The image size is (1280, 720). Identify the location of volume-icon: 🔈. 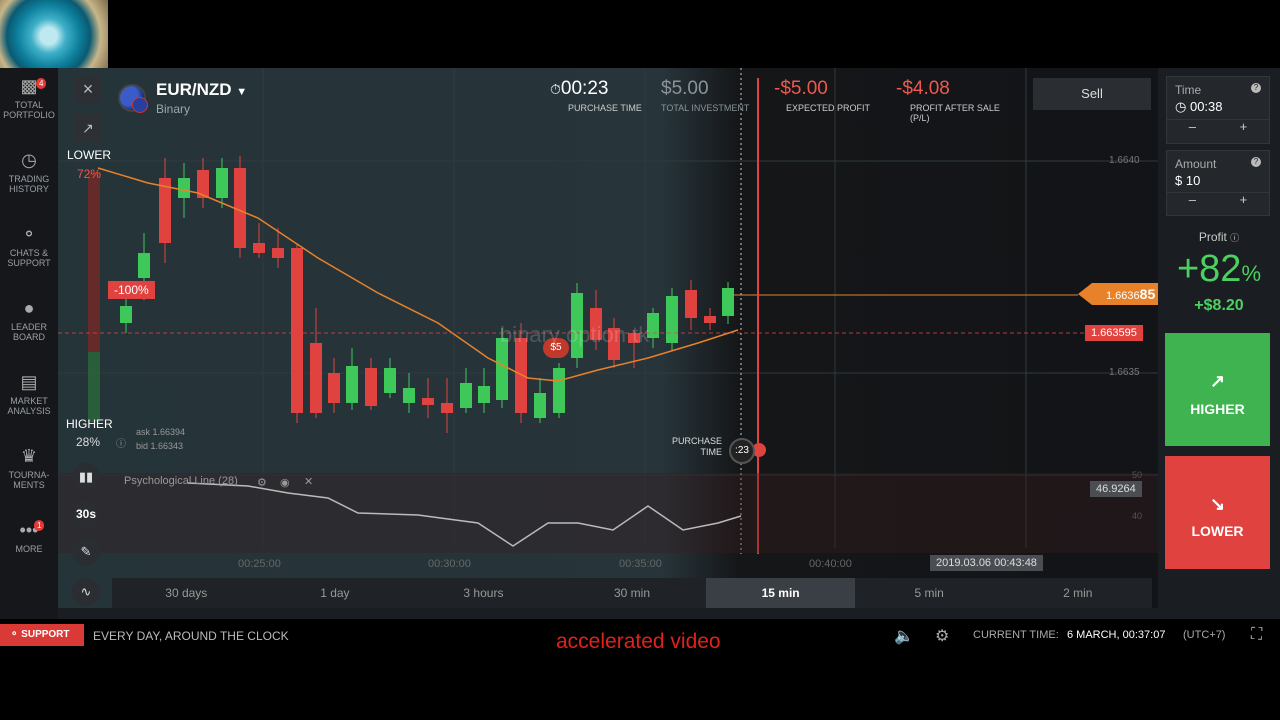
(904, 636).